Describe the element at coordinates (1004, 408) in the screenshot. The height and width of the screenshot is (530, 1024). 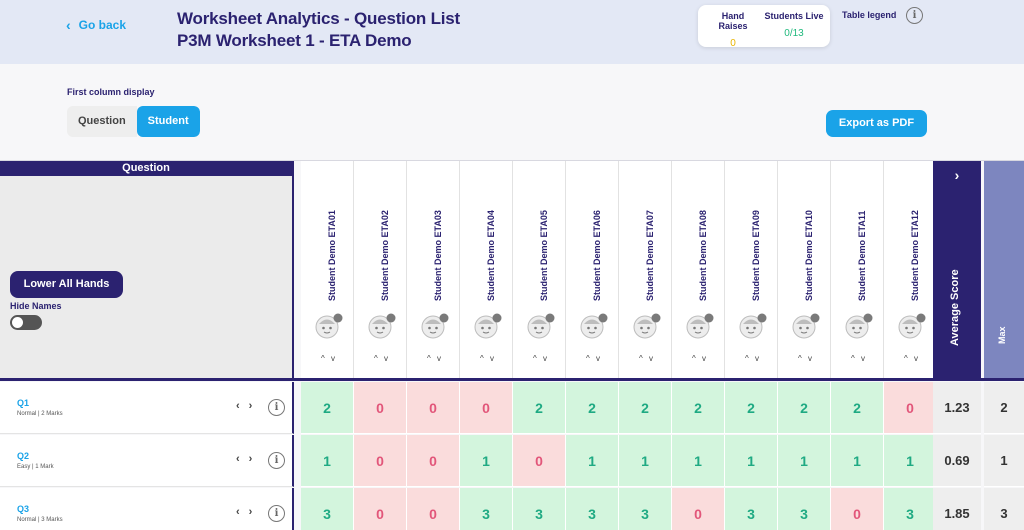
I see `max-score-cell: 2` at that location.